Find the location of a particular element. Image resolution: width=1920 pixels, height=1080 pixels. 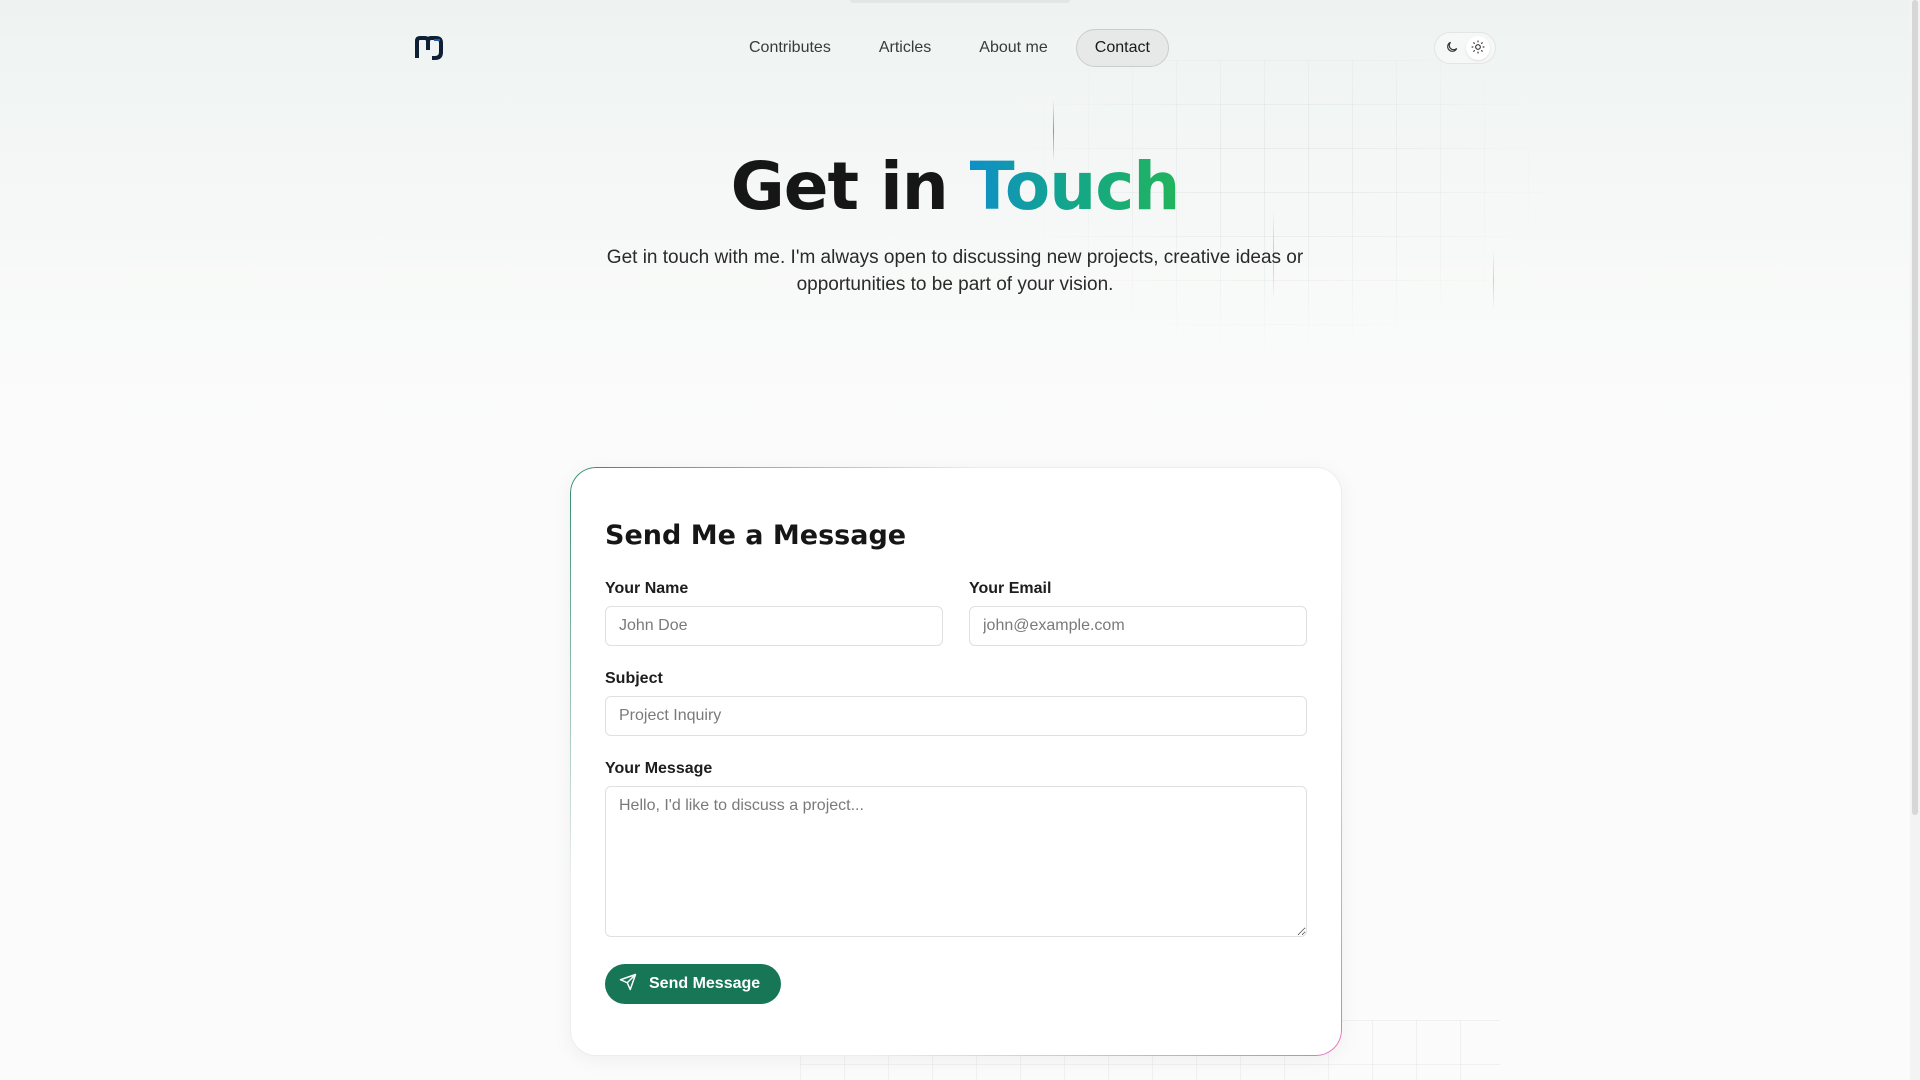

main-nav: Contributes Articles About me Contact is located at coordinates (949, 48).